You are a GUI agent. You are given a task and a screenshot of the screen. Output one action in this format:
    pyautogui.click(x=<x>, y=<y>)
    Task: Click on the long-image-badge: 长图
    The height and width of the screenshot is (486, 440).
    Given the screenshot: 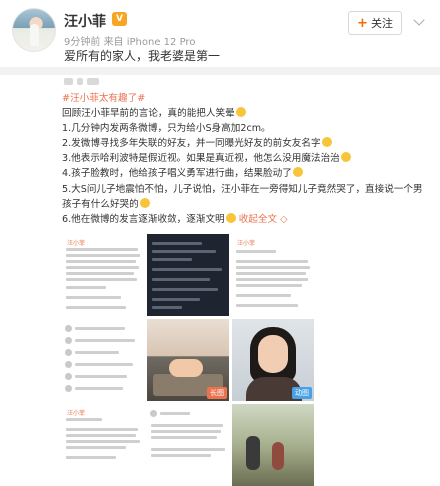 What is the action you would take?
    pyautogui.click(x=217, y=393)
    